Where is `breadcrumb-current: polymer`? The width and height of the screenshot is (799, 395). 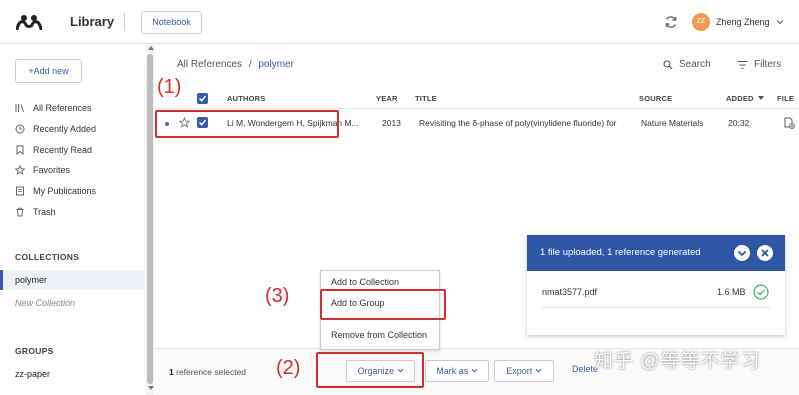 breadcrumb-current: polymer is located at coordinates (276, 64).